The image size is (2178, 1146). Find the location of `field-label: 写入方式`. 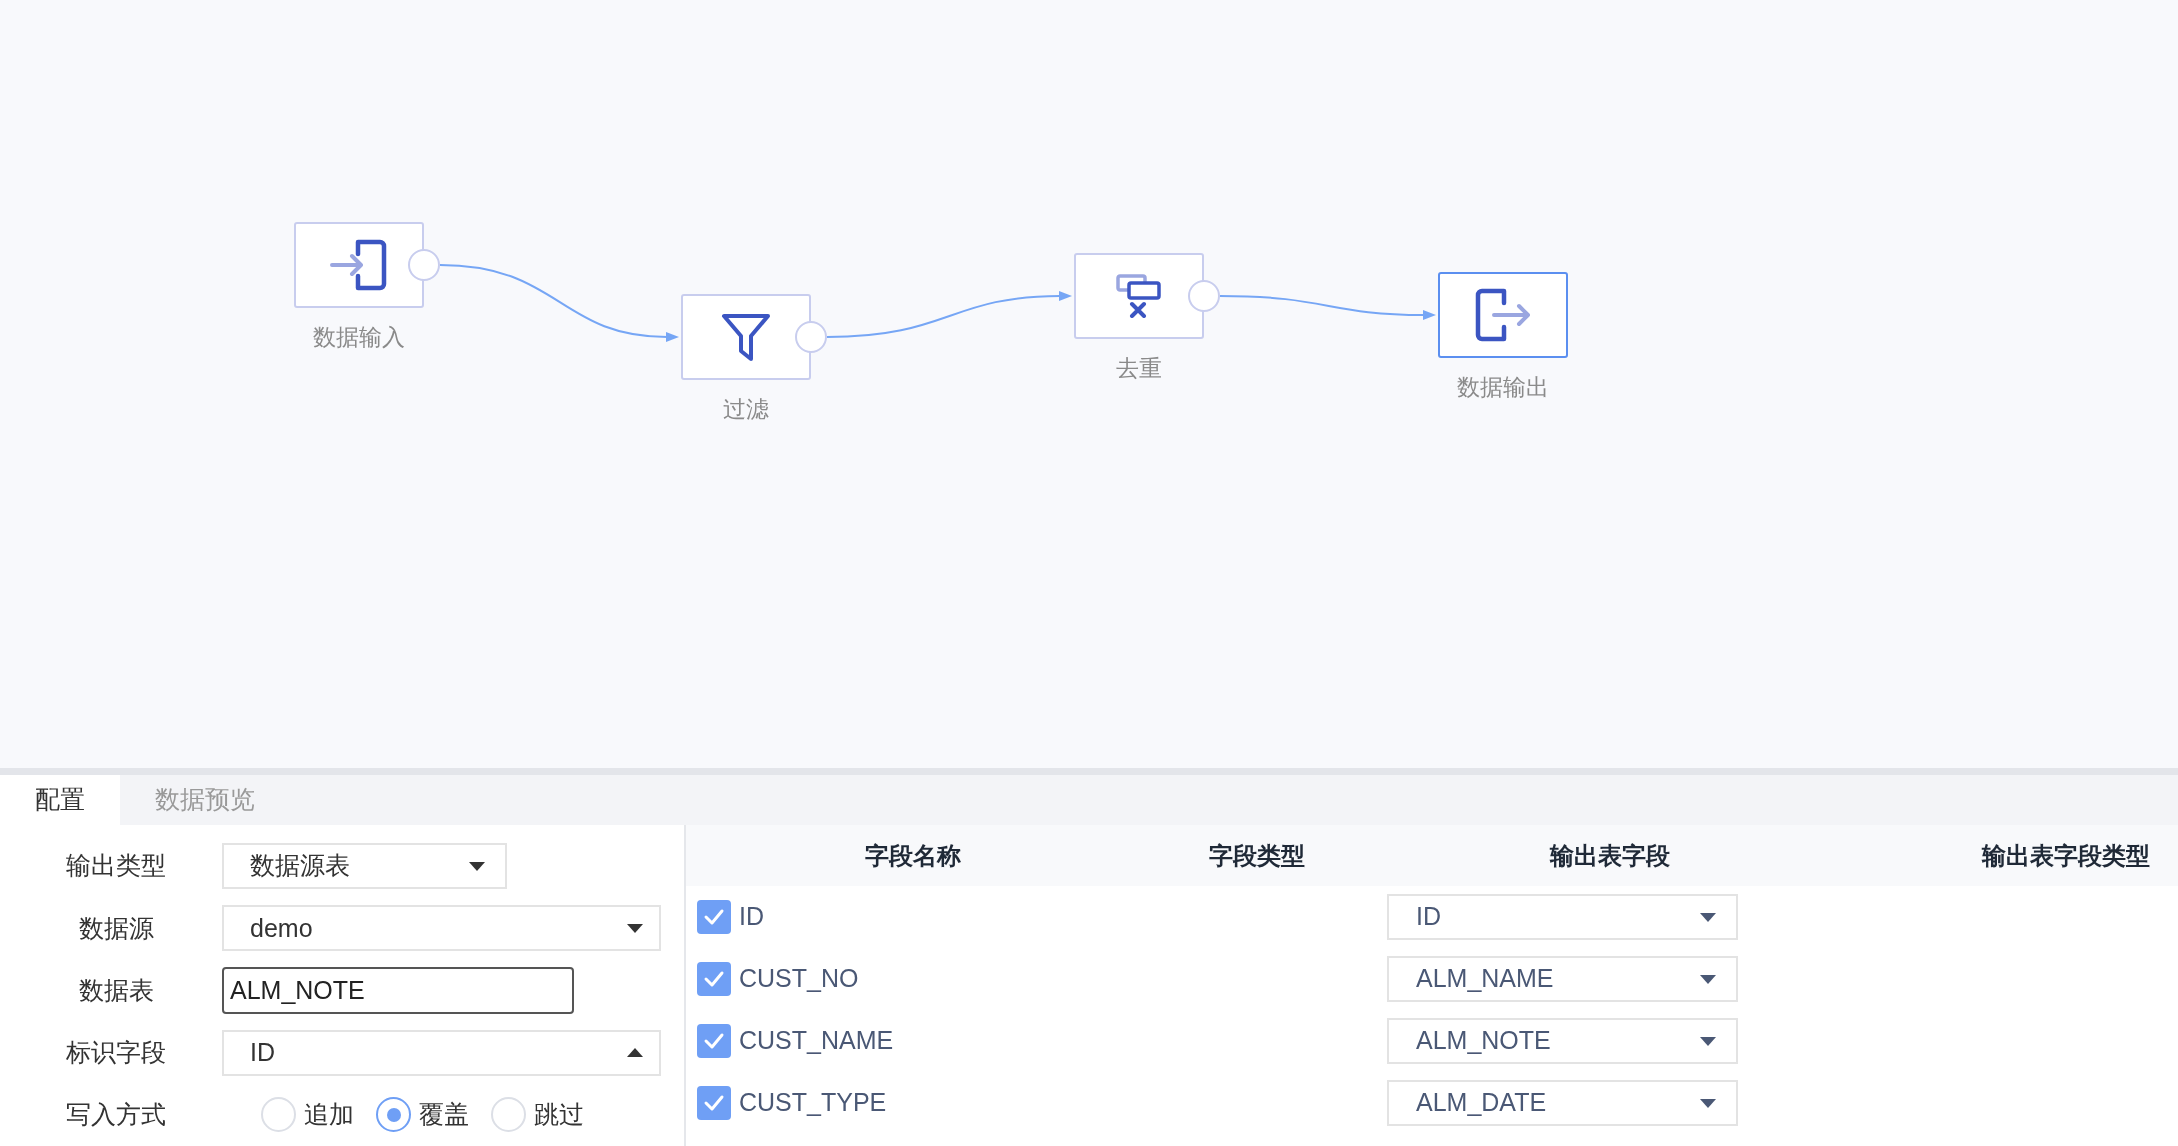

field-label: 写入方式 is located at coordinates (116, 1115).